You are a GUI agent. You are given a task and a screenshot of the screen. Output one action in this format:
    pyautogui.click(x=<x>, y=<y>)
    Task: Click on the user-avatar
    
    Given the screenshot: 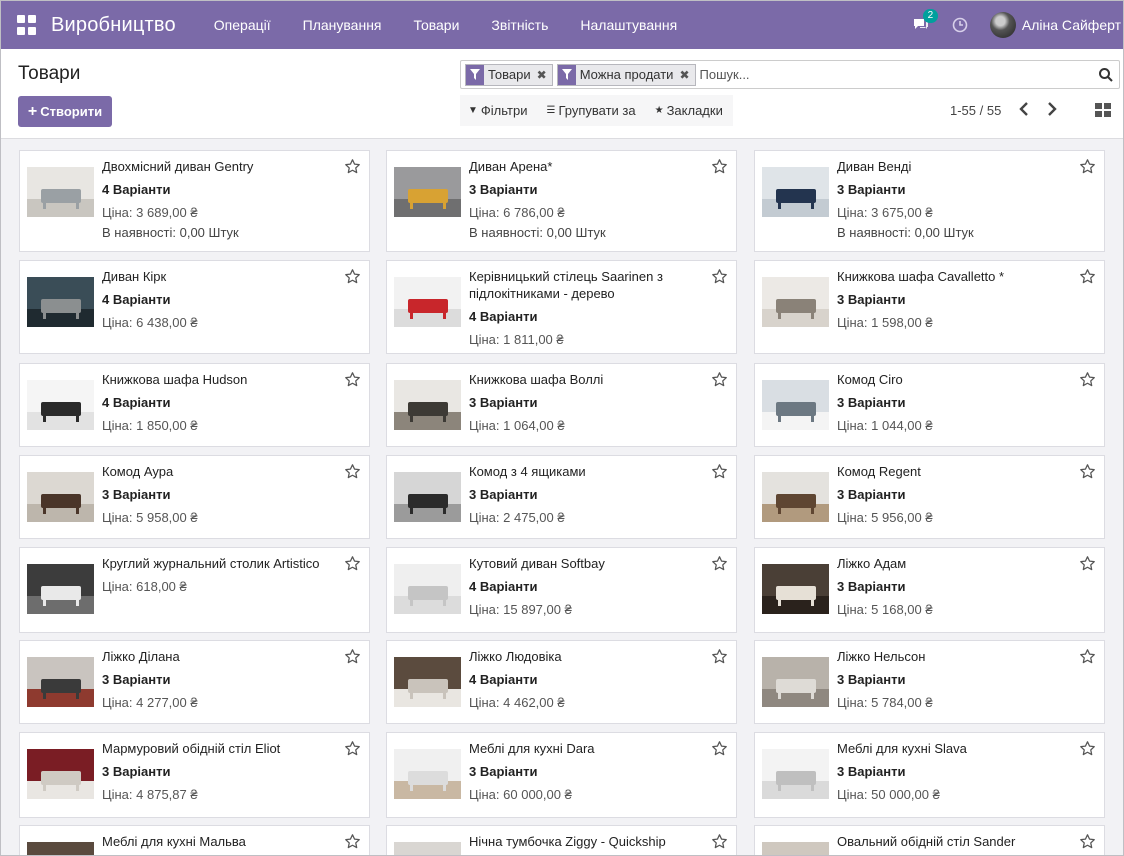 What is the action you would take?
    pyautogui.click(x=1002, y=25)
    